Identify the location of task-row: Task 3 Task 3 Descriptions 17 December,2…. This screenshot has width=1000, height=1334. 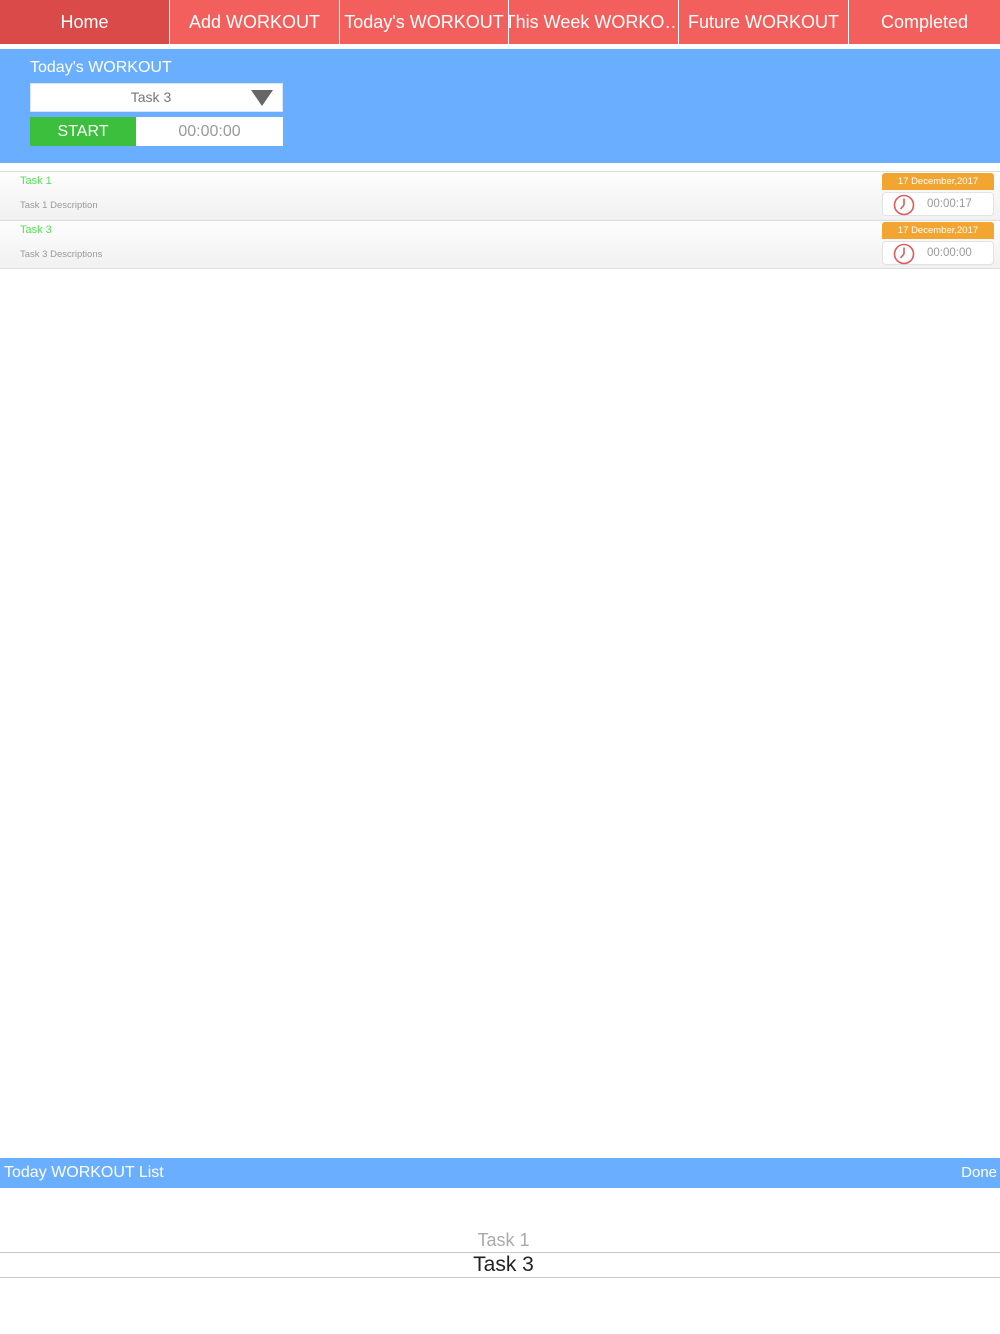
(500, 244).